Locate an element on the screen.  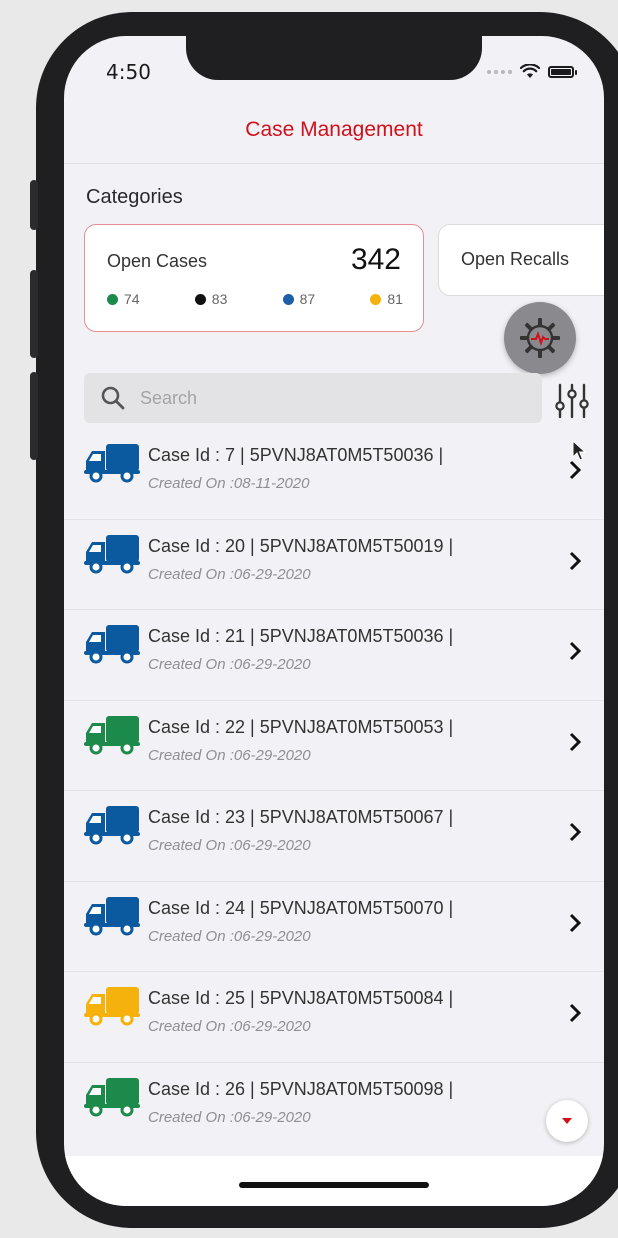
status-dot-count: 83 is located at coordinates (219, 299).